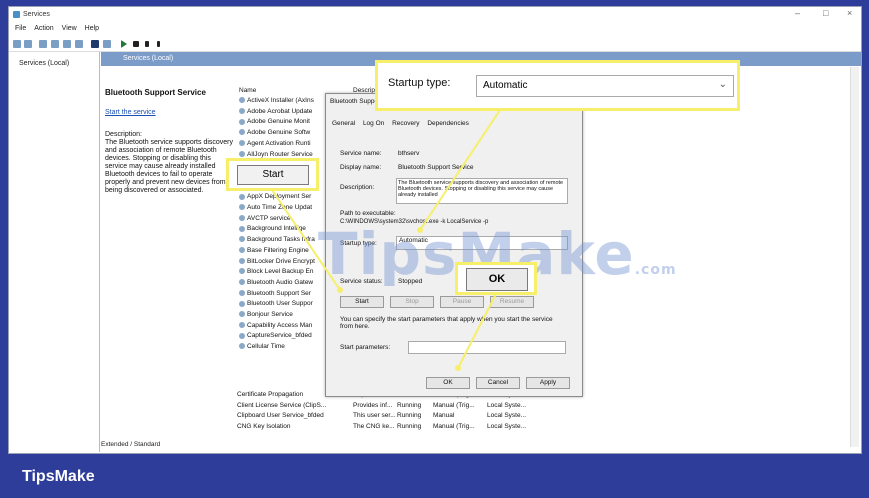  I want to click on startup-type-callout: Startup type: Automatic ⌄, so click(557, 85).